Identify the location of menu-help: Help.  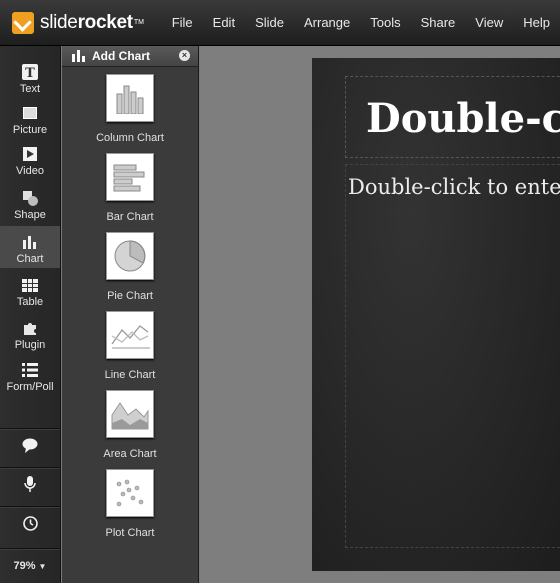
(536, 23).